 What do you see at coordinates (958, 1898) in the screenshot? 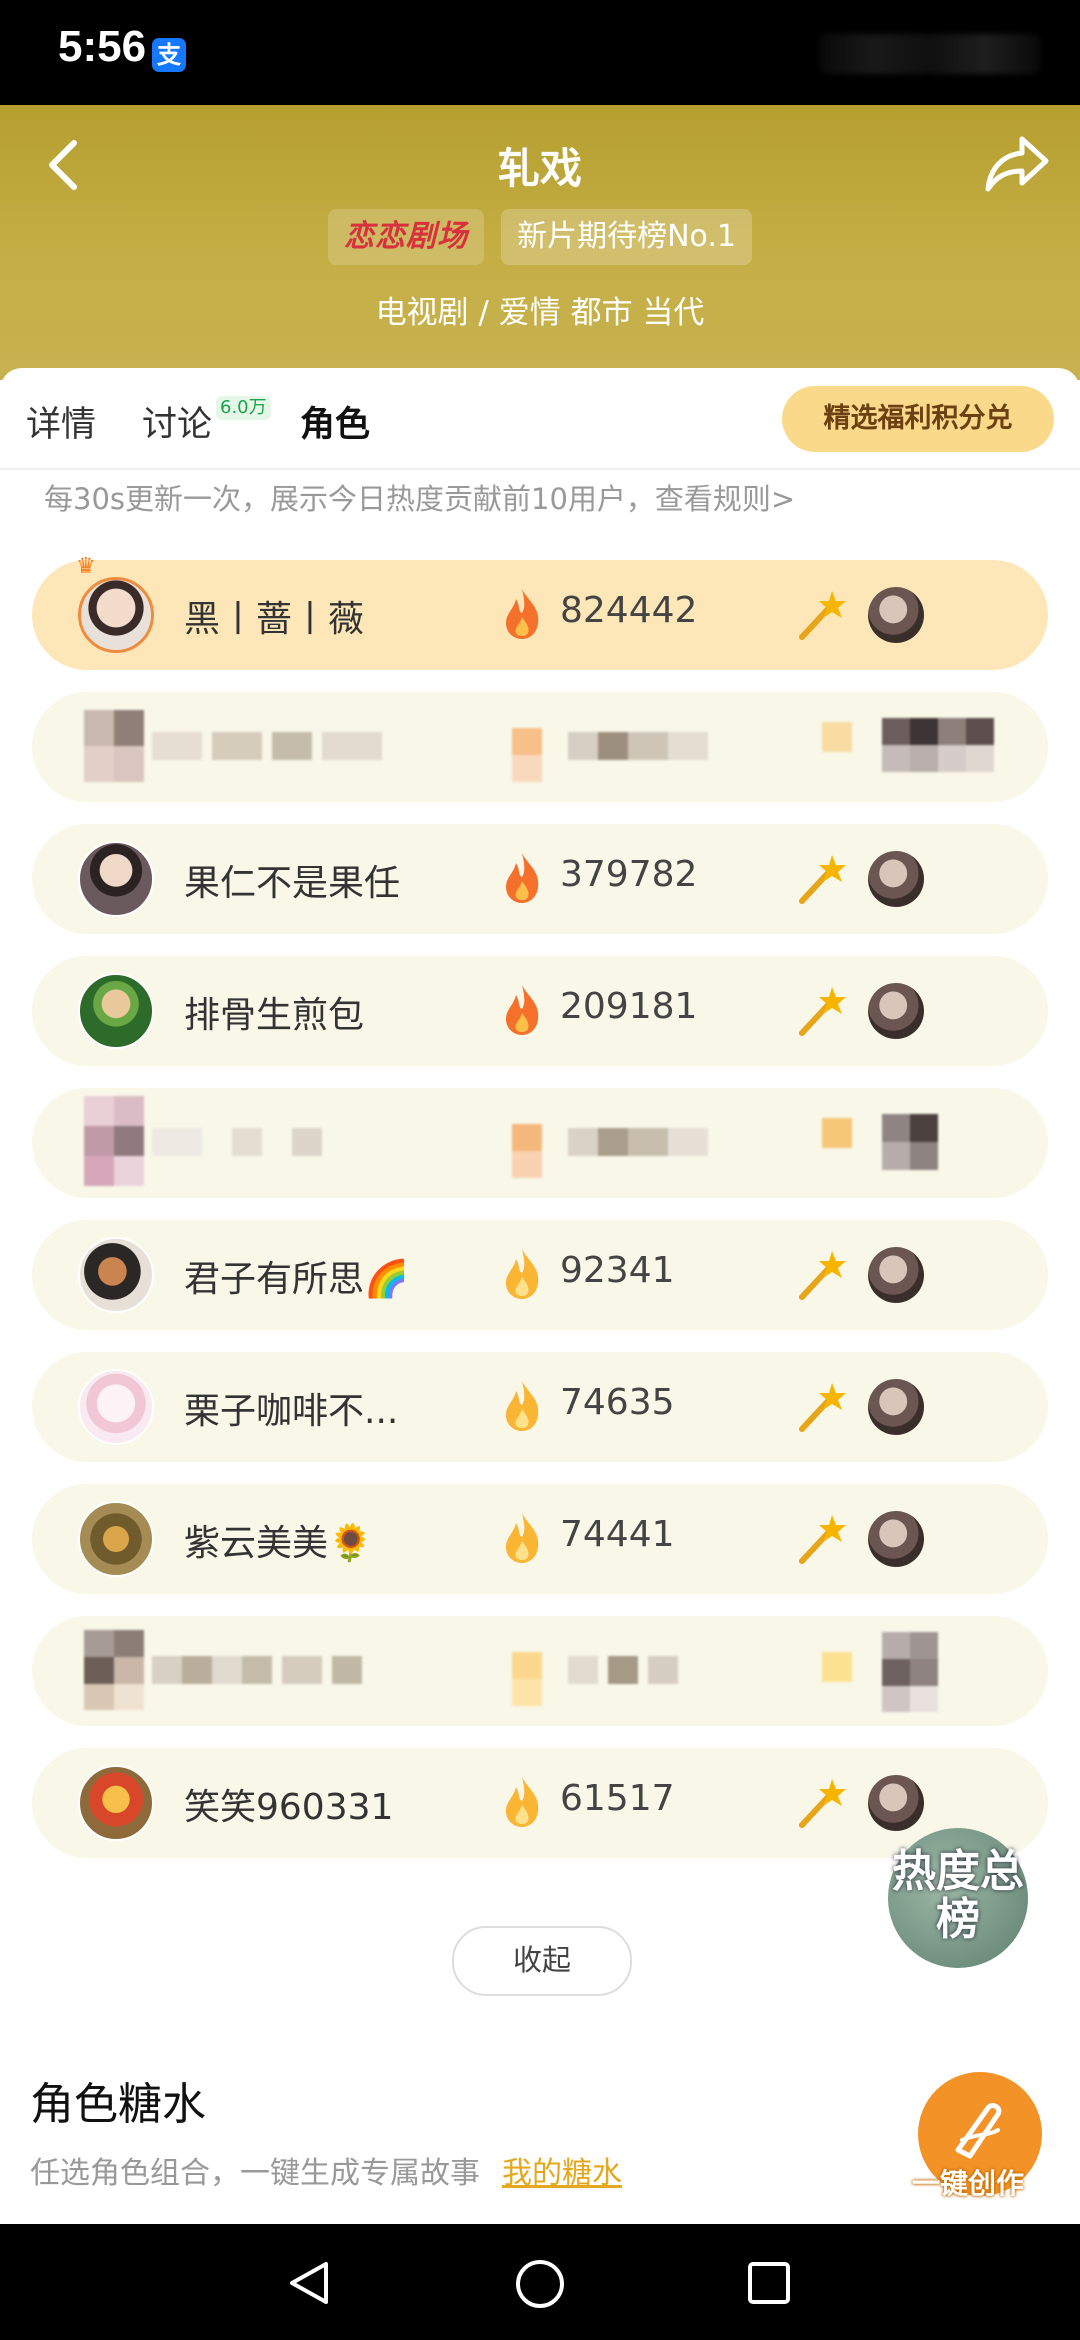
I see `hot-total-button: 热度总榜` at bounding box center [958, 1898].